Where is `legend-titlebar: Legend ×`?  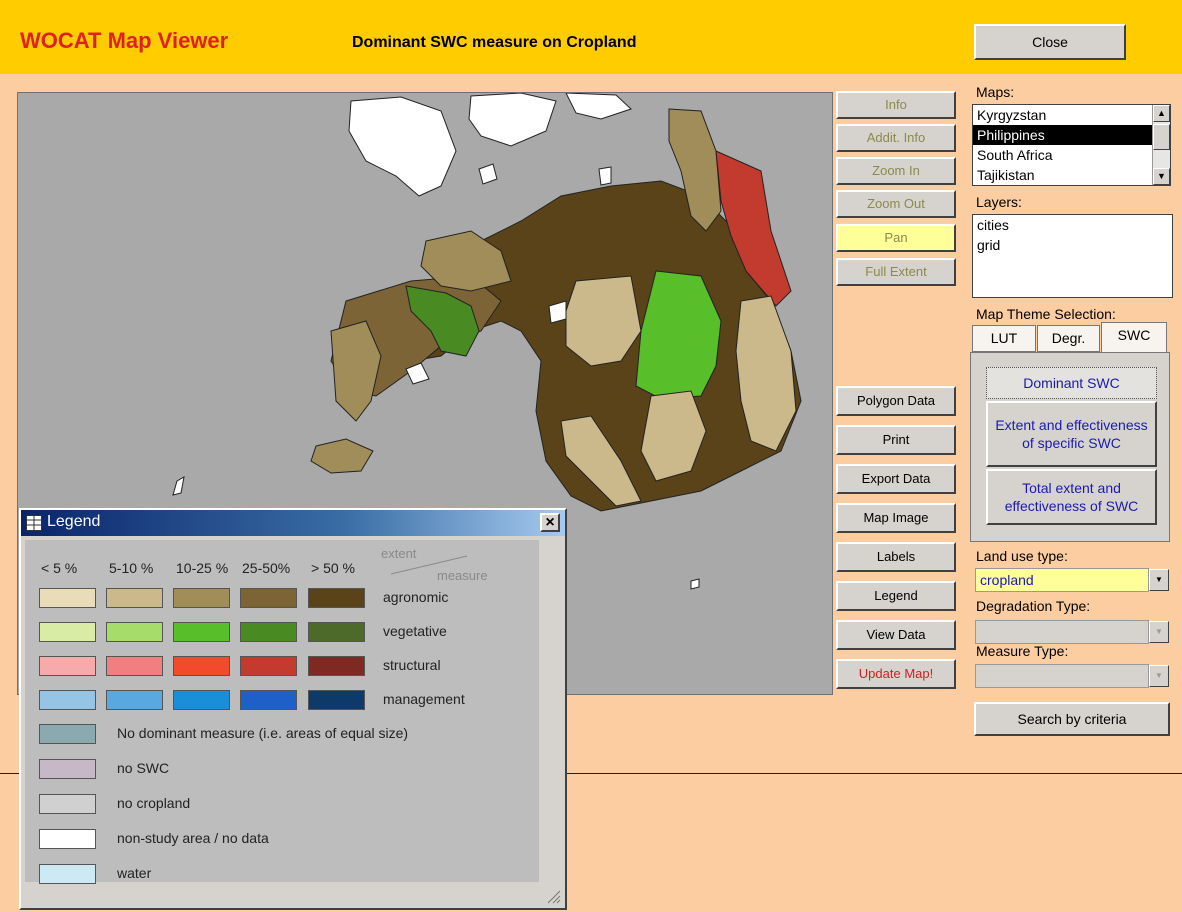 legend-titlebar: Legend × is located at coordinates (293, 523).